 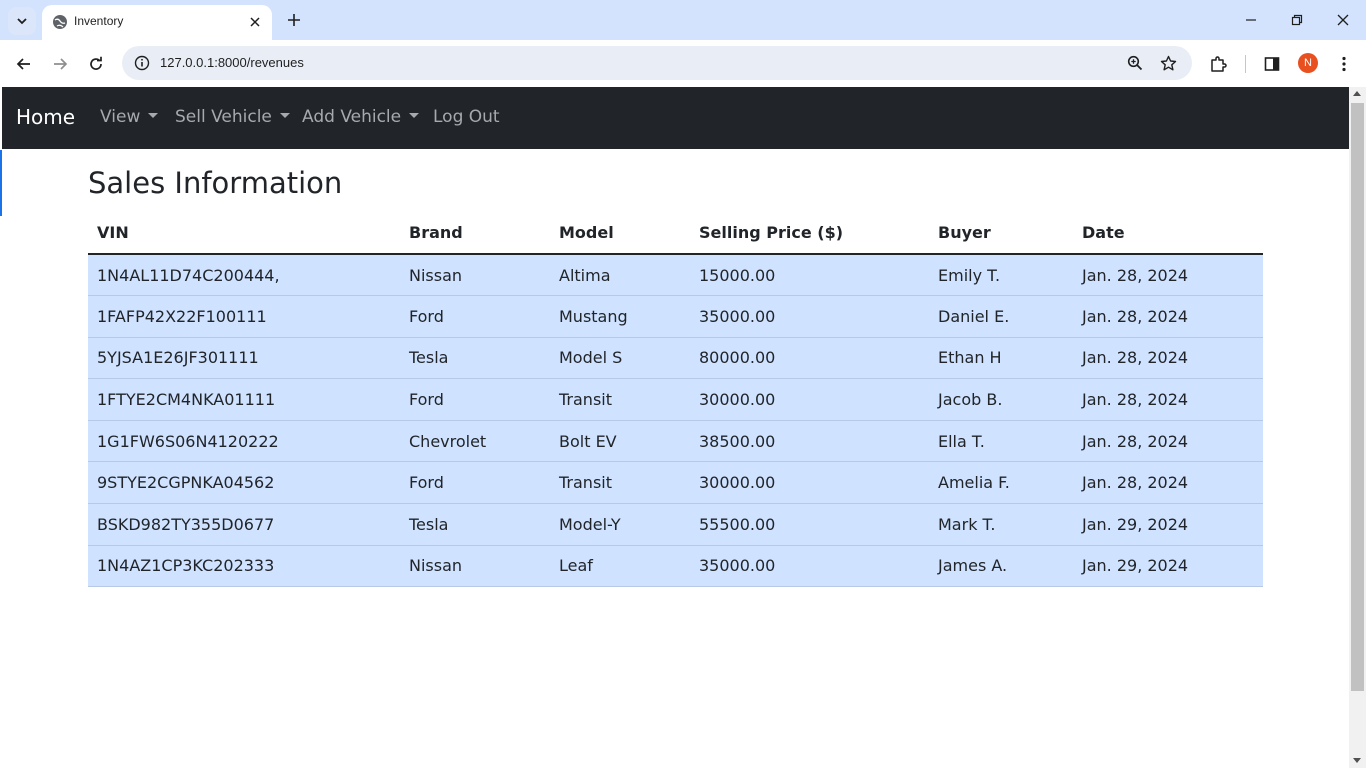 I want to click on address-bar: 127.0.0.1:8000/revenues, so click(x=657, y=63).